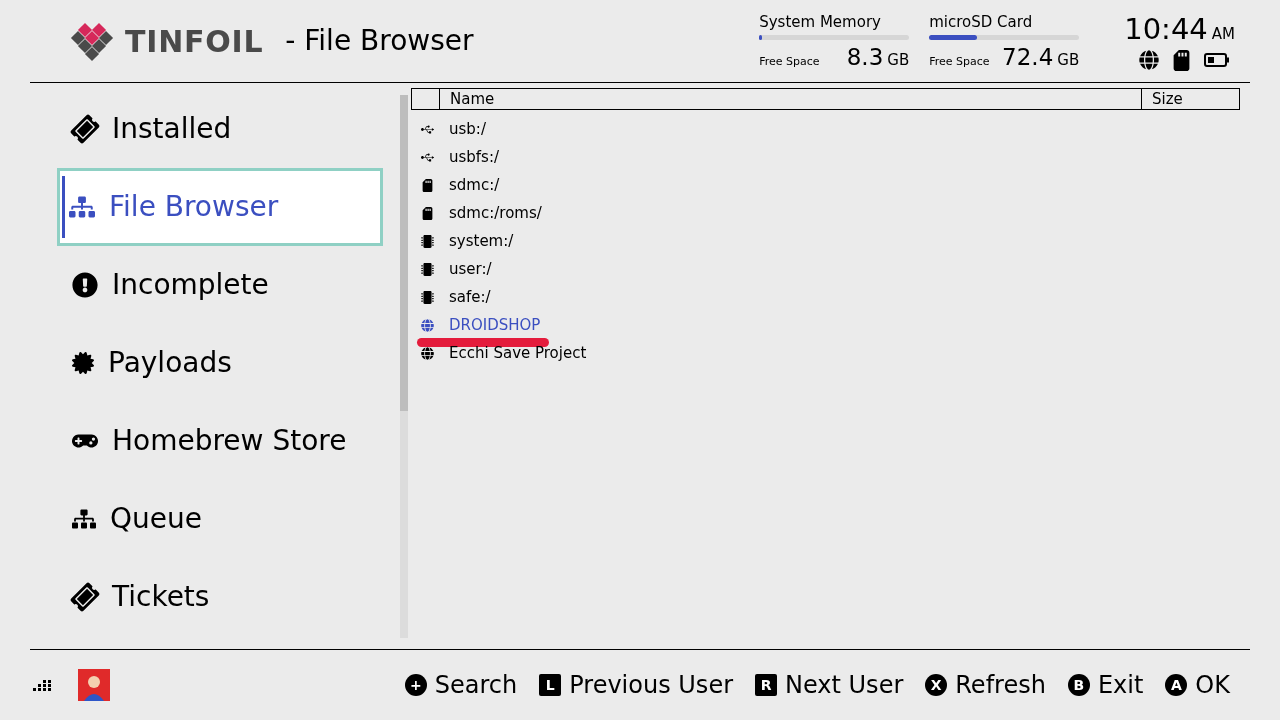  What do you see at coordinates (221, 363) in the screenshot?
I see `sidebar-item: Payloads` at bounding box center [221, 363].